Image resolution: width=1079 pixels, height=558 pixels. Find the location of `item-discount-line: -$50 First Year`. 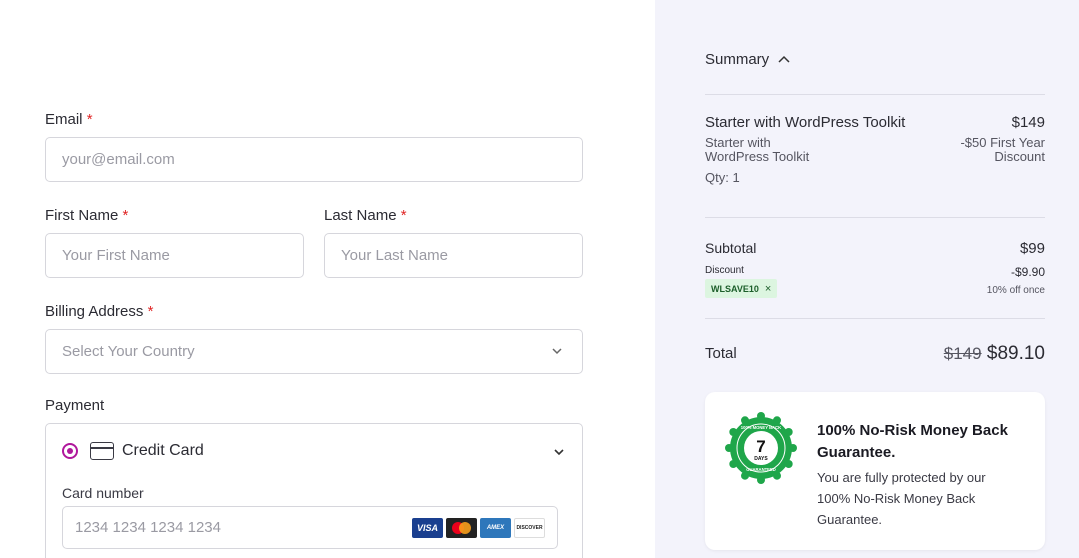

item-discount-line: -$50 First Year is located at coordinates (1002, 142).